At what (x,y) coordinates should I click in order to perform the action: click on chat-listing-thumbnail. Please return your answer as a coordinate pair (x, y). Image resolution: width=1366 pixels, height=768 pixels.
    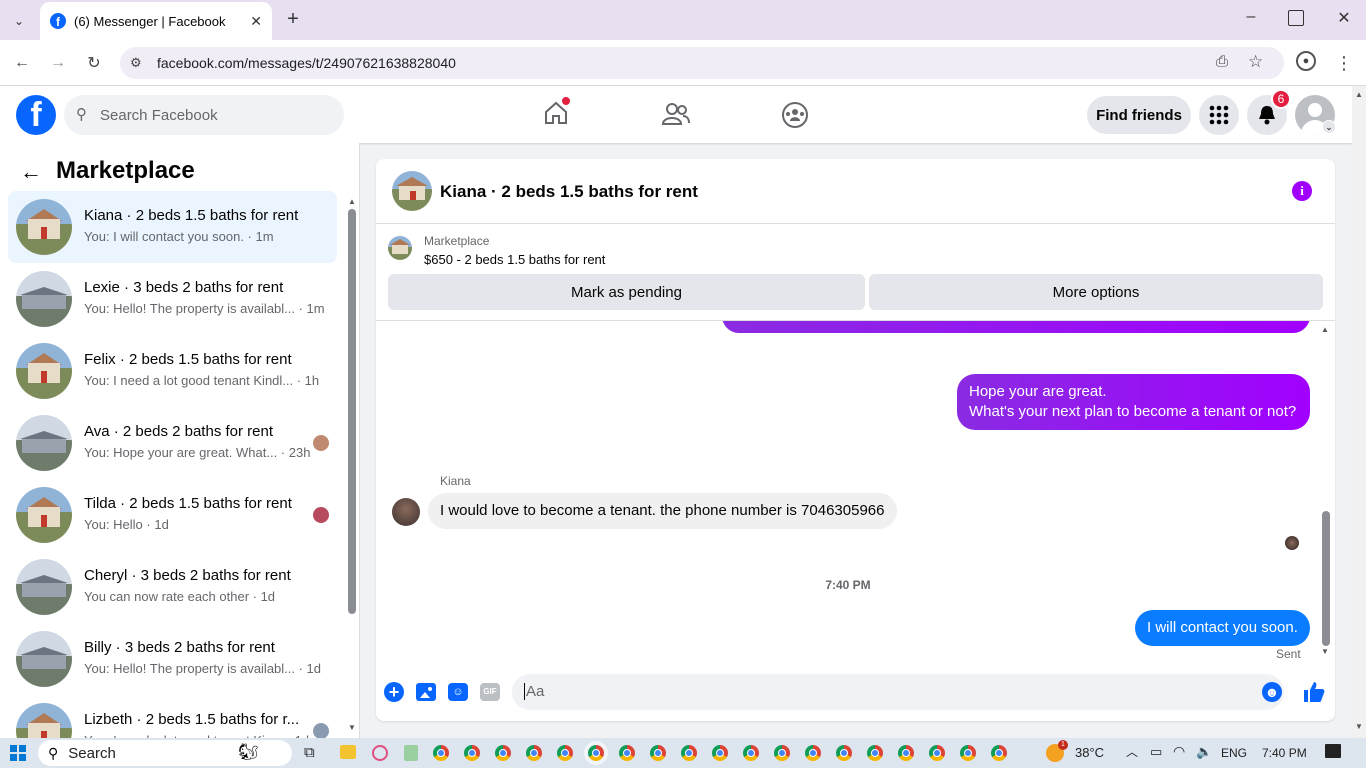
    Looking at the image, I should click on (412, 191).